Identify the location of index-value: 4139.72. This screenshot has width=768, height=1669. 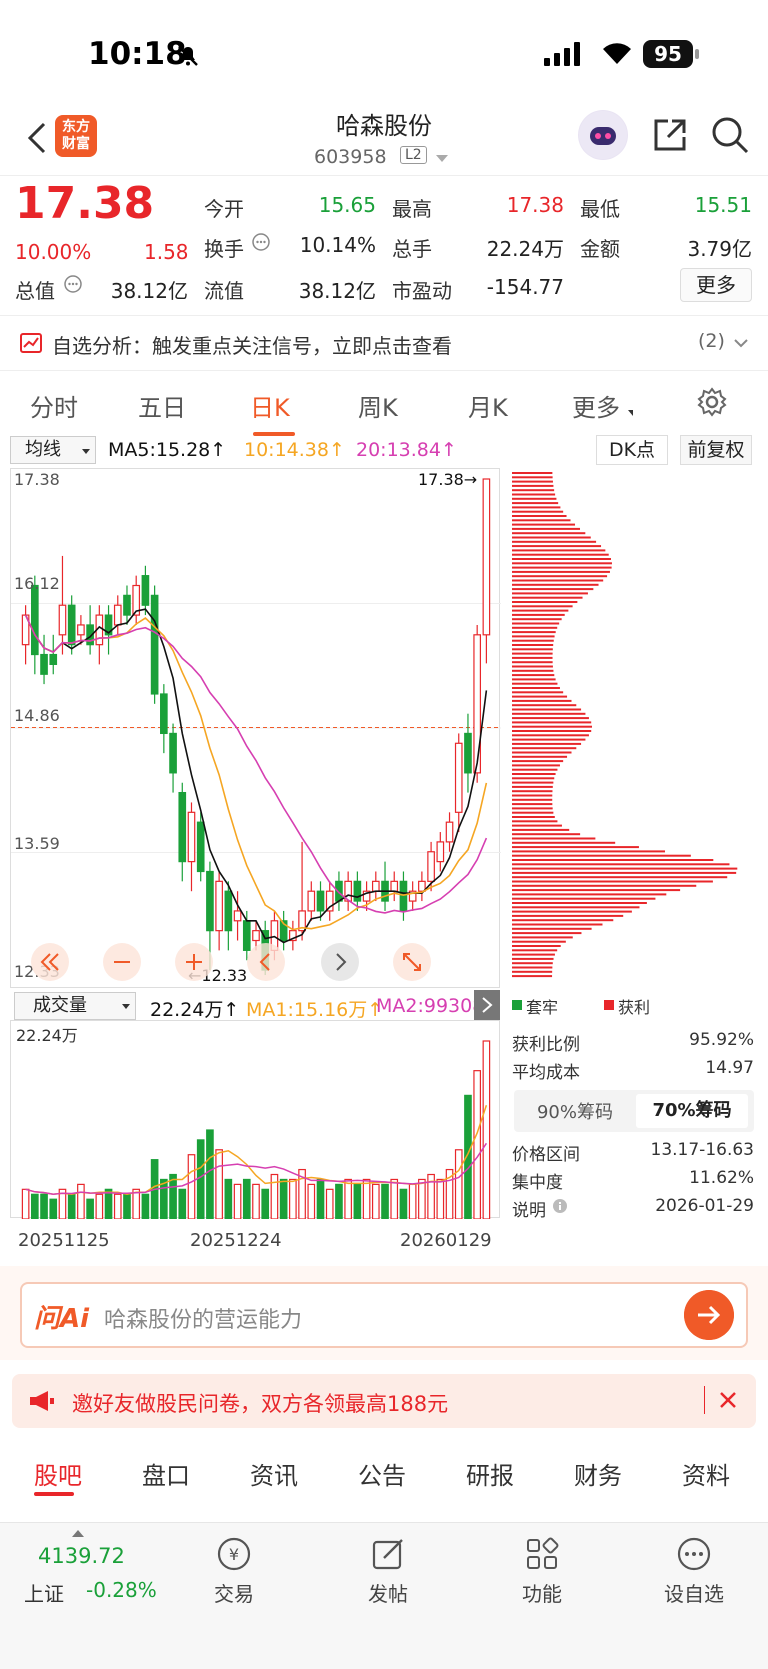
(81, 1556).